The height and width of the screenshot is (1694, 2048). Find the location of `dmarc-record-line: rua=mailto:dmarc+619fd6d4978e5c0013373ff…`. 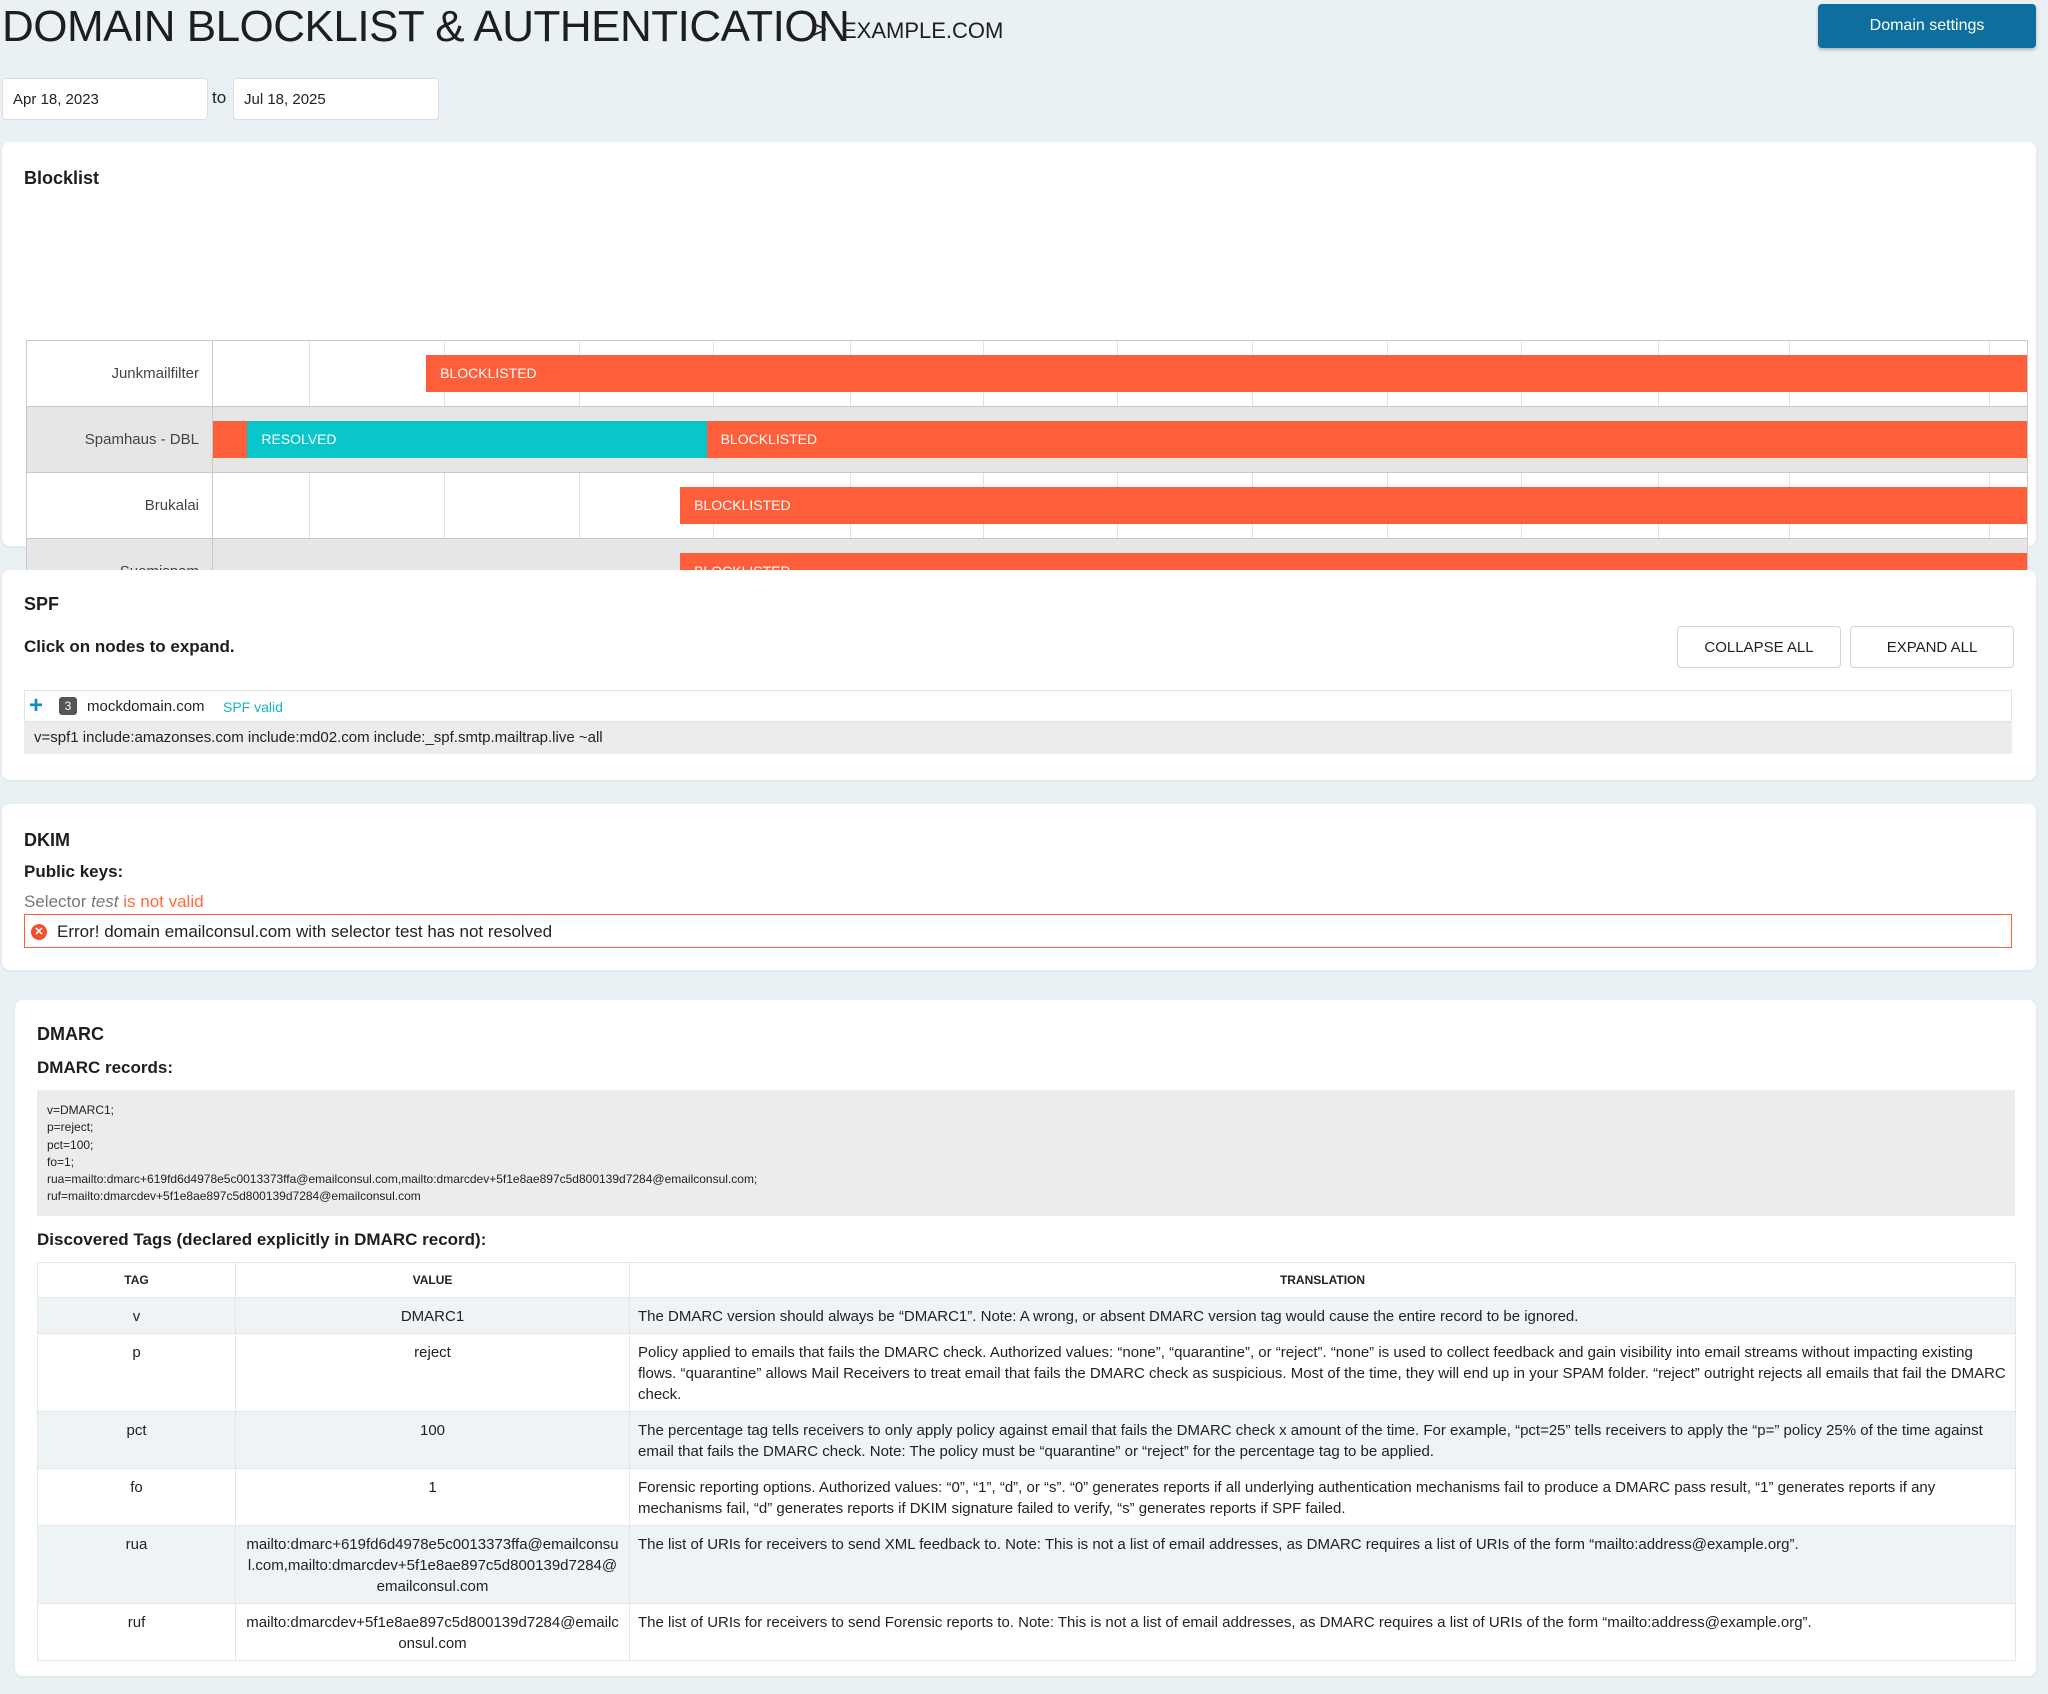

dmarc-record-line: rua=mailto:dmarc+619fd6d4978e5c0013373ff… is located at coordinates (402, 1179).